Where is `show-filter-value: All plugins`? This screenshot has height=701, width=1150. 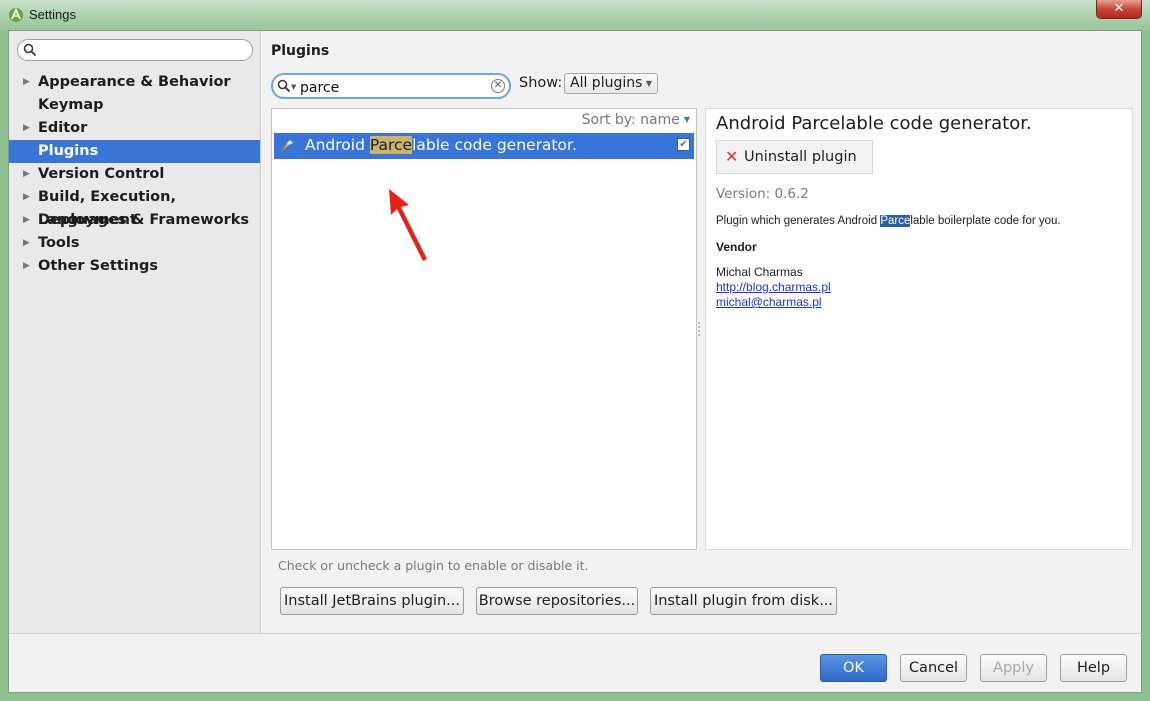 show-filter-value: All plugins is located at coordinates (606, 83).